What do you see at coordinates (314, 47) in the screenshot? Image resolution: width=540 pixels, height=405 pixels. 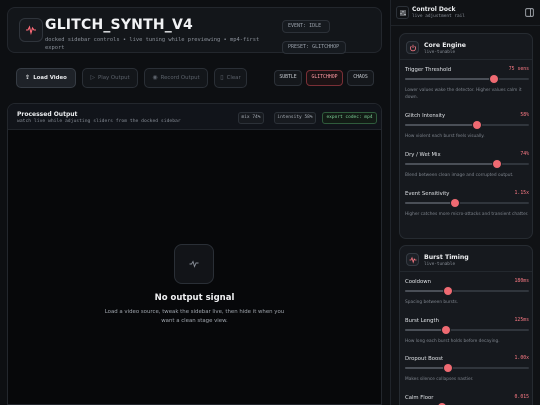 I see `preset-status-chip: PRESET: GLITCHHOP` at bounding box center [314, 47].